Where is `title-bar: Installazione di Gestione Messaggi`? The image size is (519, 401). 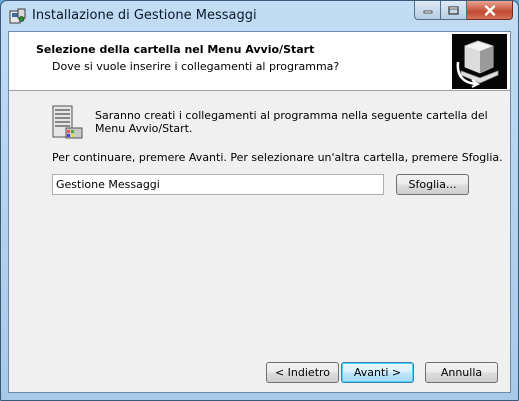
title-bar: Installazione di Gestione Messaggi is located at coordinates (259, 16).